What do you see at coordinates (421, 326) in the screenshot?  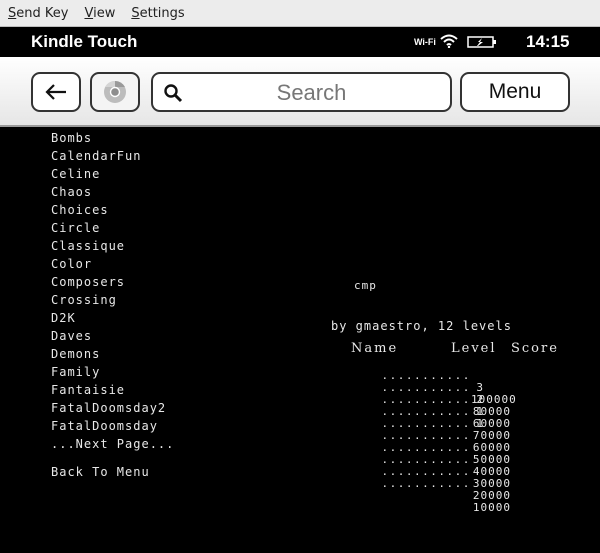 I see `game-byline: by gmaestro, 12 levels` at bounding box center [421, 326].